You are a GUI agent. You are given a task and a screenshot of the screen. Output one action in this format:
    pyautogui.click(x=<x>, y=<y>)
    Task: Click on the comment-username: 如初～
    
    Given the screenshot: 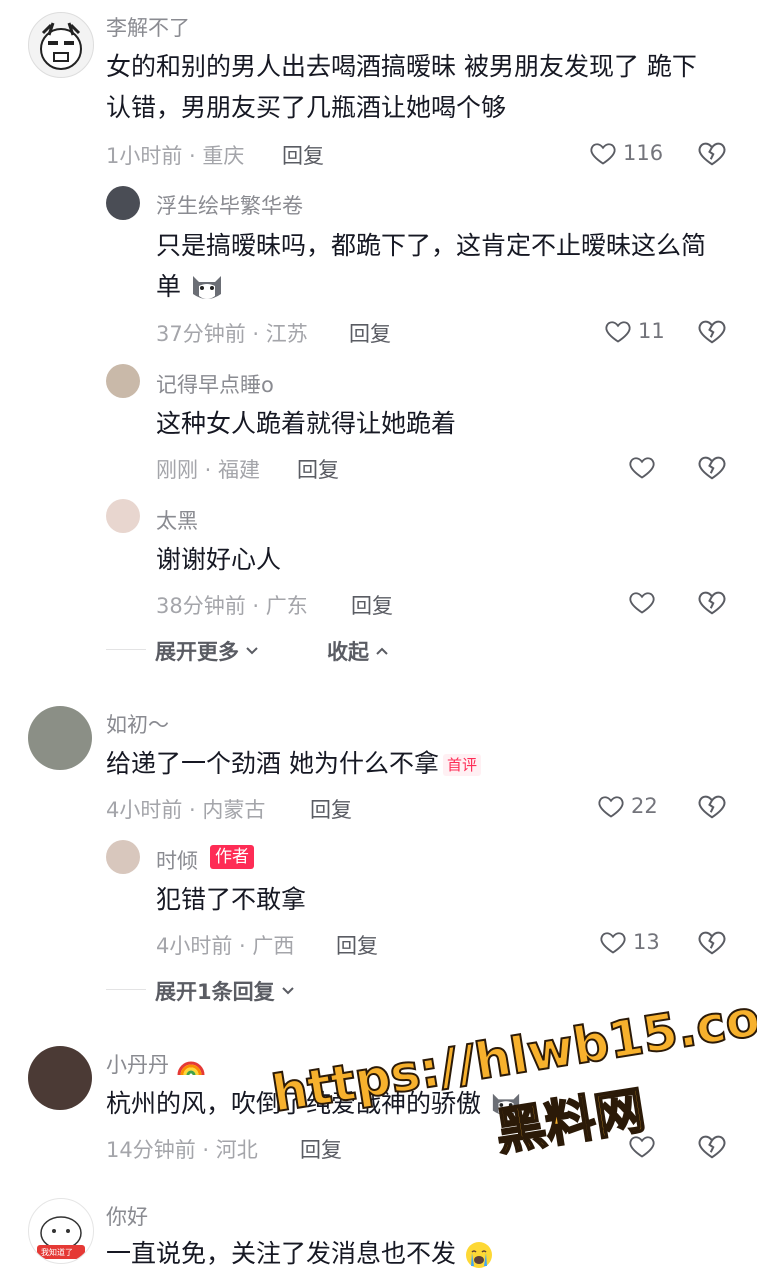 What is the action you would take?
    pyautogui.click(x=137, y=724)
    